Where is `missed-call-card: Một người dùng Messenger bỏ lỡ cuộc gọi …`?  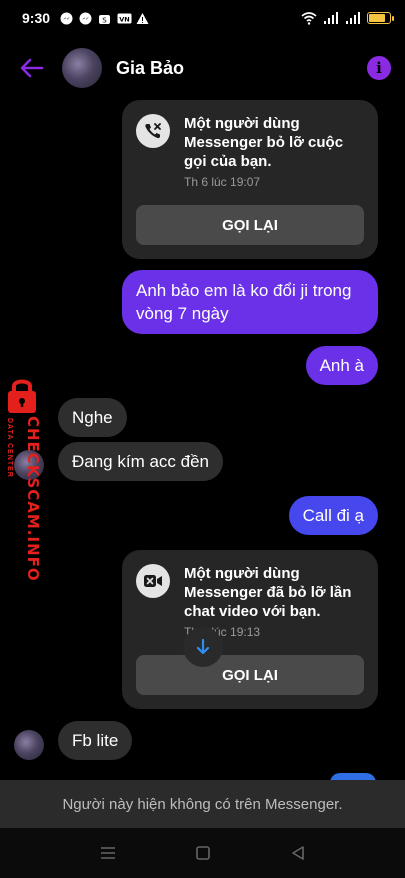
missed-call-card: Một người dùng Messenger bỏ lỡ cuộc gọi … is located at coordinates (250, 179).